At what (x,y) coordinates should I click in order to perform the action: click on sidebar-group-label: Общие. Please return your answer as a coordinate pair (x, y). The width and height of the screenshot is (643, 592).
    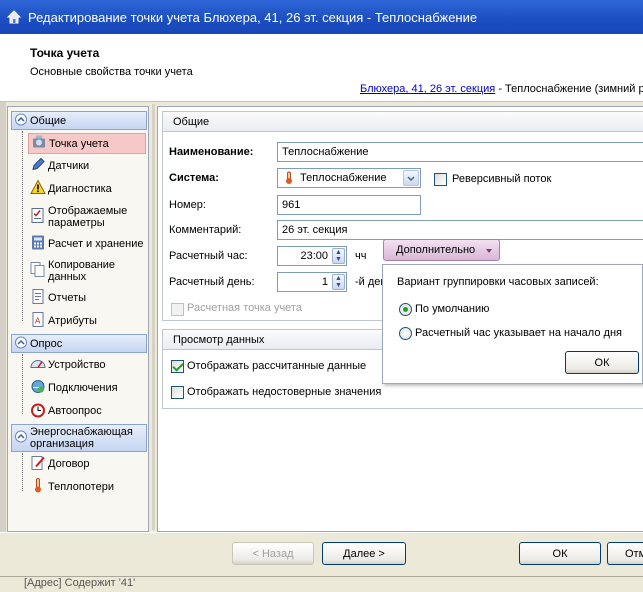
    Looking at the image, I should click on (48, 120).